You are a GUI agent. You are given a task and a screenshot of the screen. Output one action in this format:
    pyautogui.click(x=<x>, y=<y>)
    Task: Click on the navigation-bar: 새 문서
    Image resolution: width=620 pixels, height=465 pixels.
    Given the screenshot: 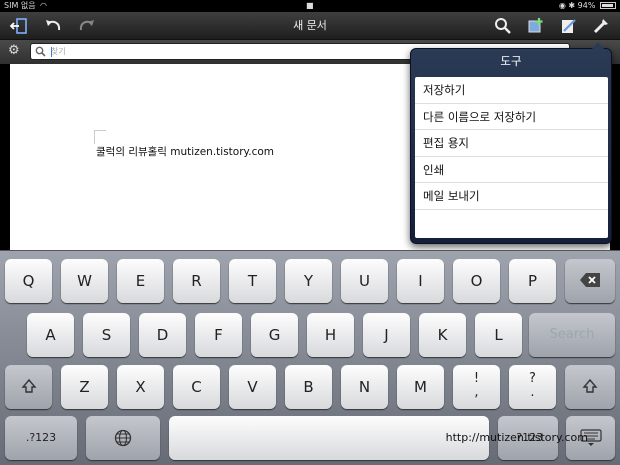 What is the action you would take?
    pyautogui.click(x=310, y=26)
    